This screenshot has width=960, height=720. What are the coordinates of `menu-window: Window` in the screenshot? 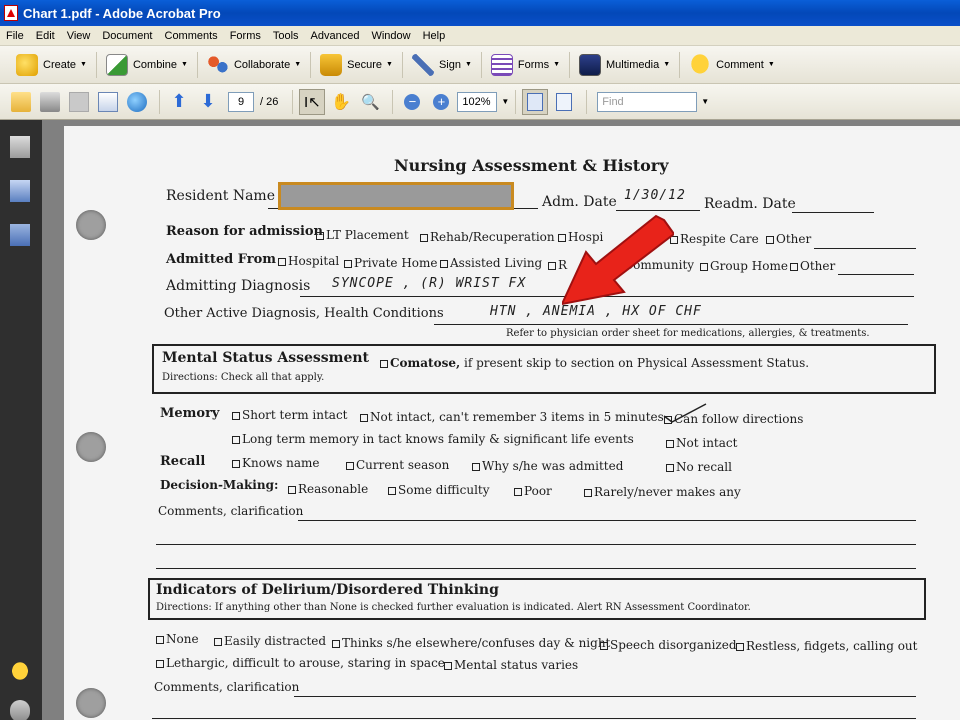 It's located at (390, 36).